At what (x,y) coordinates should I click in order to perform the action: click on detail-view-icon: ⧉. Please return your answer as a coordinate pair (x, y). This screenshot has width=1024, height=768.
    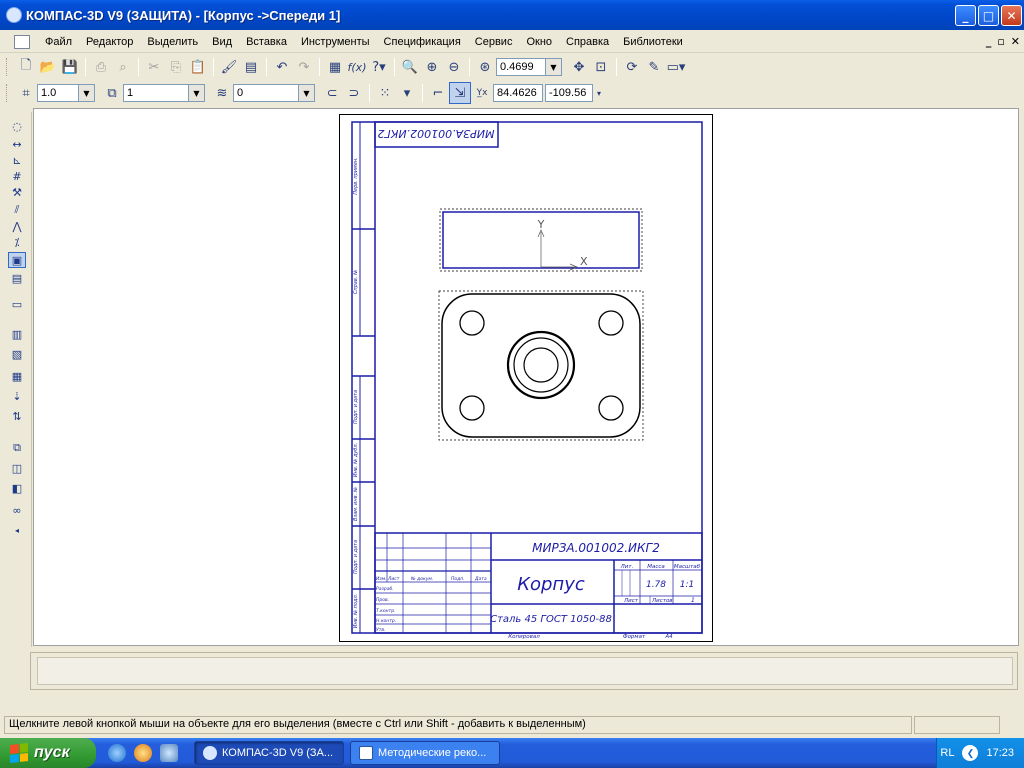
    Looking at the image, I should click on (17, 448).